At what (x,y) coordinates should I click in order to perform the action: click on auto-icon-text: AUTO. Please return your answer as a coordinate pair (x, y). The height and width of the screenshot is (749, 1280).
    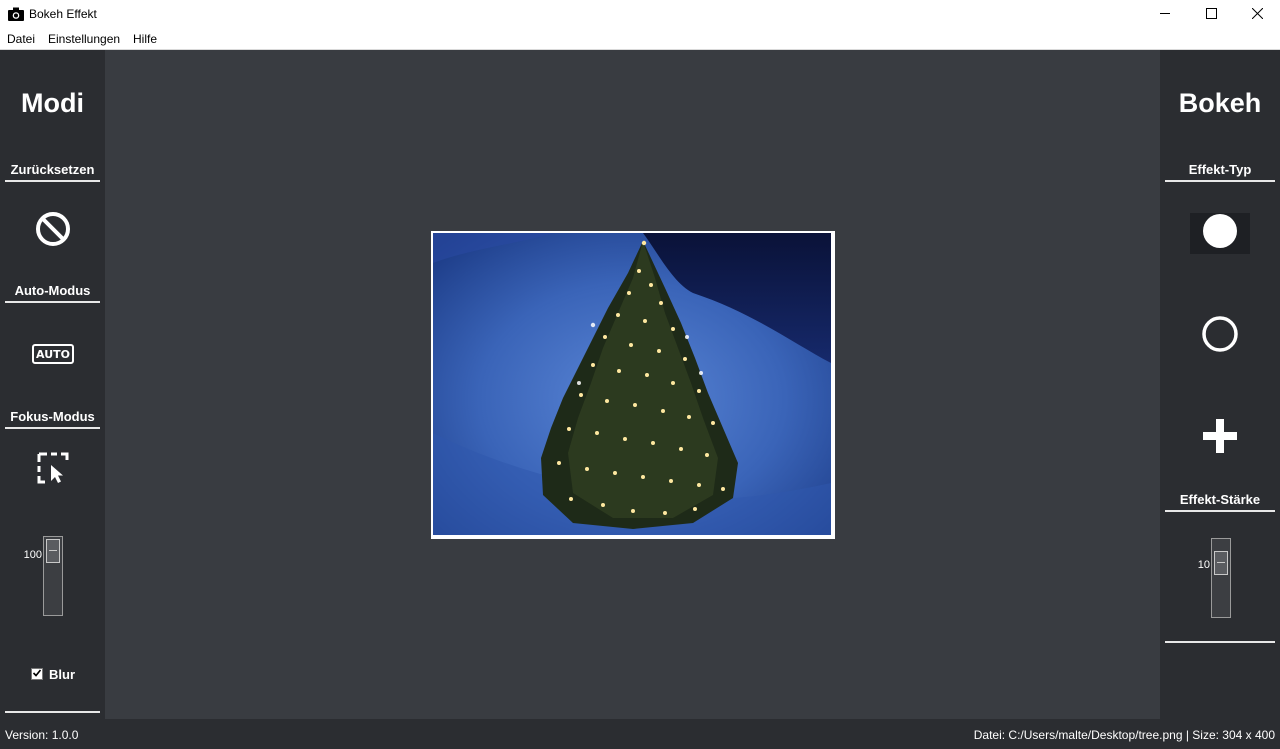
    Looking at the image, I should click on (53, 354).